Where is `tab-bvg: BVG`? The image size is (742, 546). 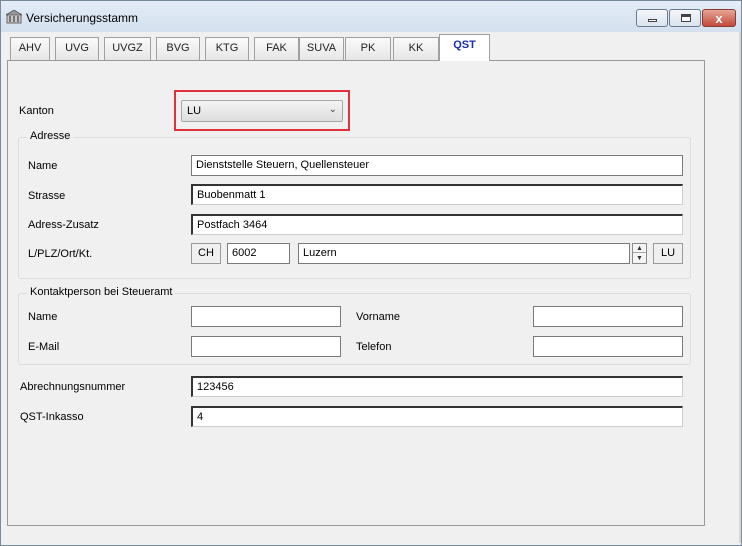
tab-bvg: BVG is located at coordinates (178, 48).